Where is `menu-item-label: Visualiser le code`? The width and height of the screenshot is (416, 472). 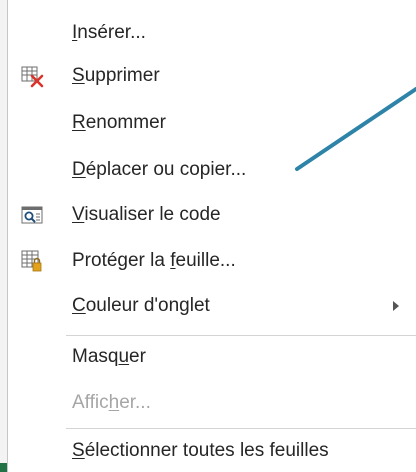 menu-item-label: Visualiser le code is located at coordinates (146, 214).